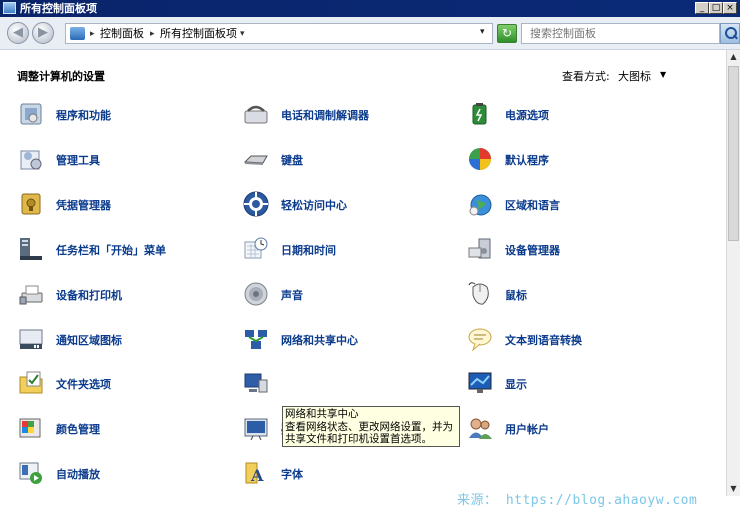 This screenshot has height=511, width=740. What do you see at coordinates (482, 32) in the screenshot?
I see `address-history-dropdown: ▾` at bounding box center [482, 32].